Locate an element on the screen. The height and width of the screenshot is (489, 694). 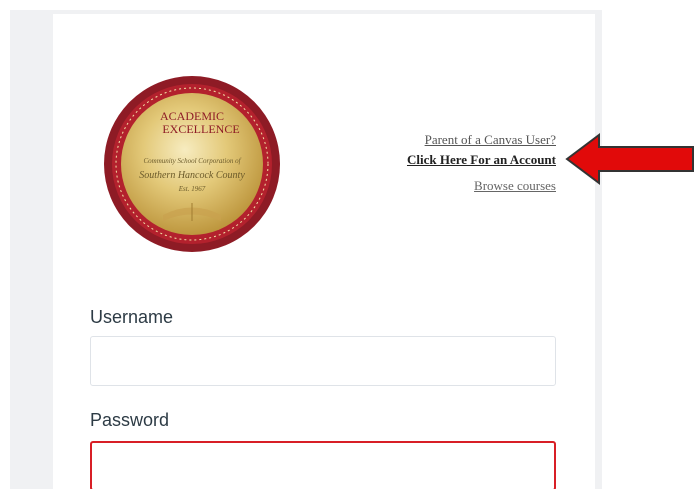
svg-text: ACADEMIC is located at coordinates (192, 116).